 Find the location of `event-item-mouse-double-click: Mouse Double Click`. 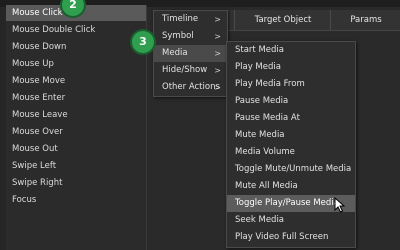

event-item-mouse-double-click: Mouse Double Click is located at coordinates (76, 30).